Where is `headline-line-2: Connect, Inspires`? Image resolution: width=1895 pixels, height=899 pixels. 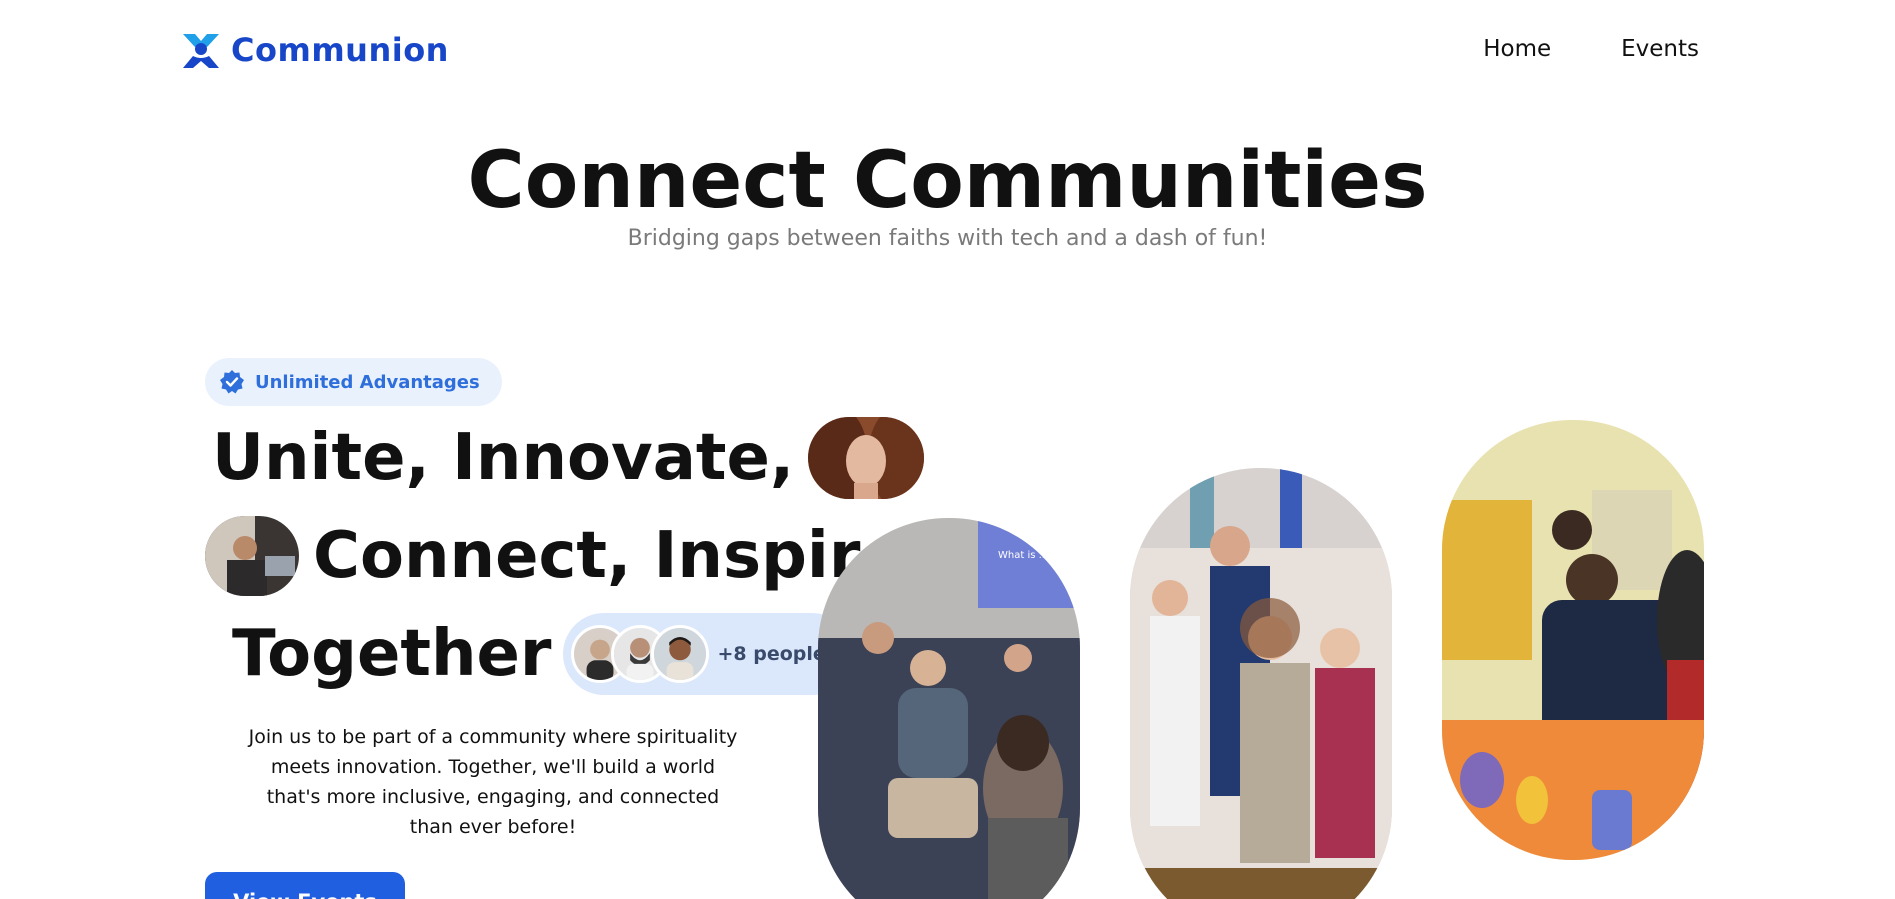 headline-line-2: Connect, Inspires is located at coordinates (573, 556).